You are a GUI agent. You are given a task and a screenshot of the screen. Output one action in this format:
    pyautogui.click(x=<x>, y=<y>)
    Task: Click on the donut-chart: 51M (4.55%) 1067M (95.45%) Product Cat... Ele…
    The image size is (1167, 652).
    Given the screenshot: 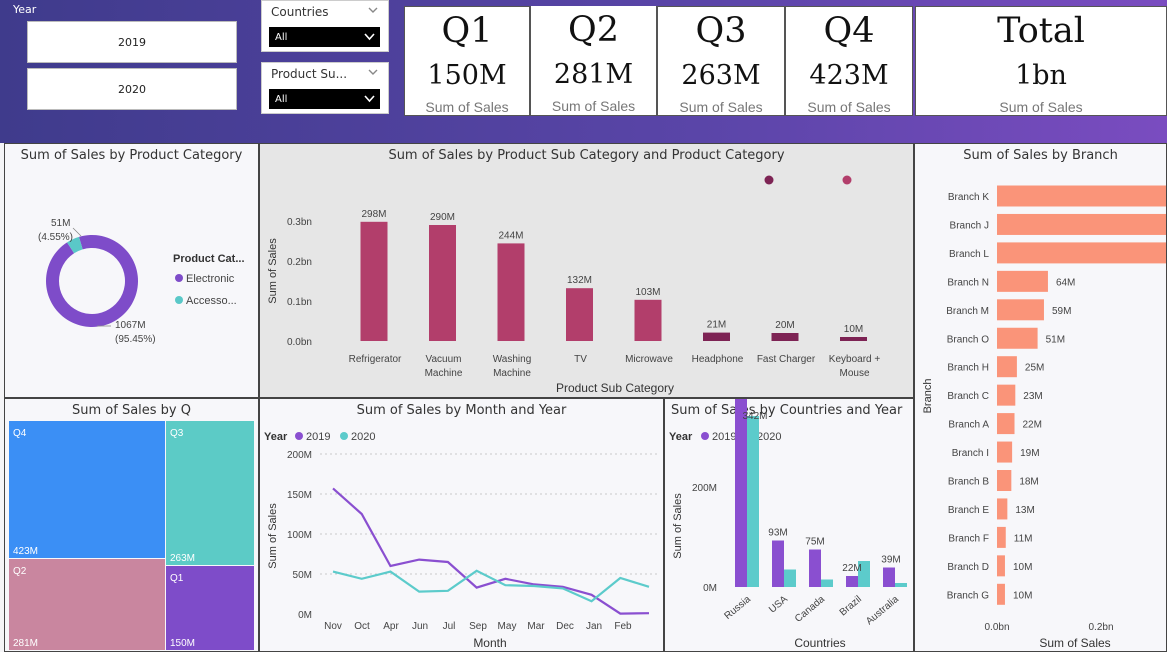 What is the action you would take?
    pyautogui.click(x=141, y=281)
    